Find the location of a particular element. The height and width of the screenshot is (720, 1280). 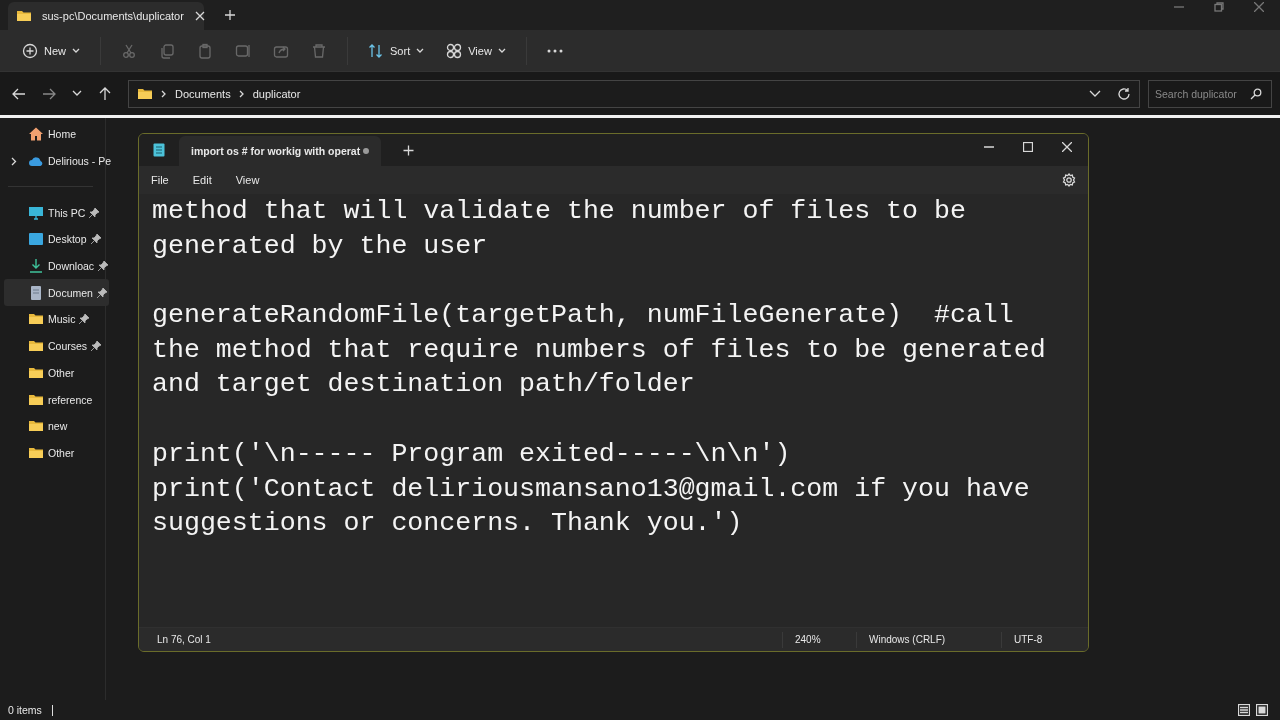

code-line: and target destination path/folder is located at coordinates (424, 385).